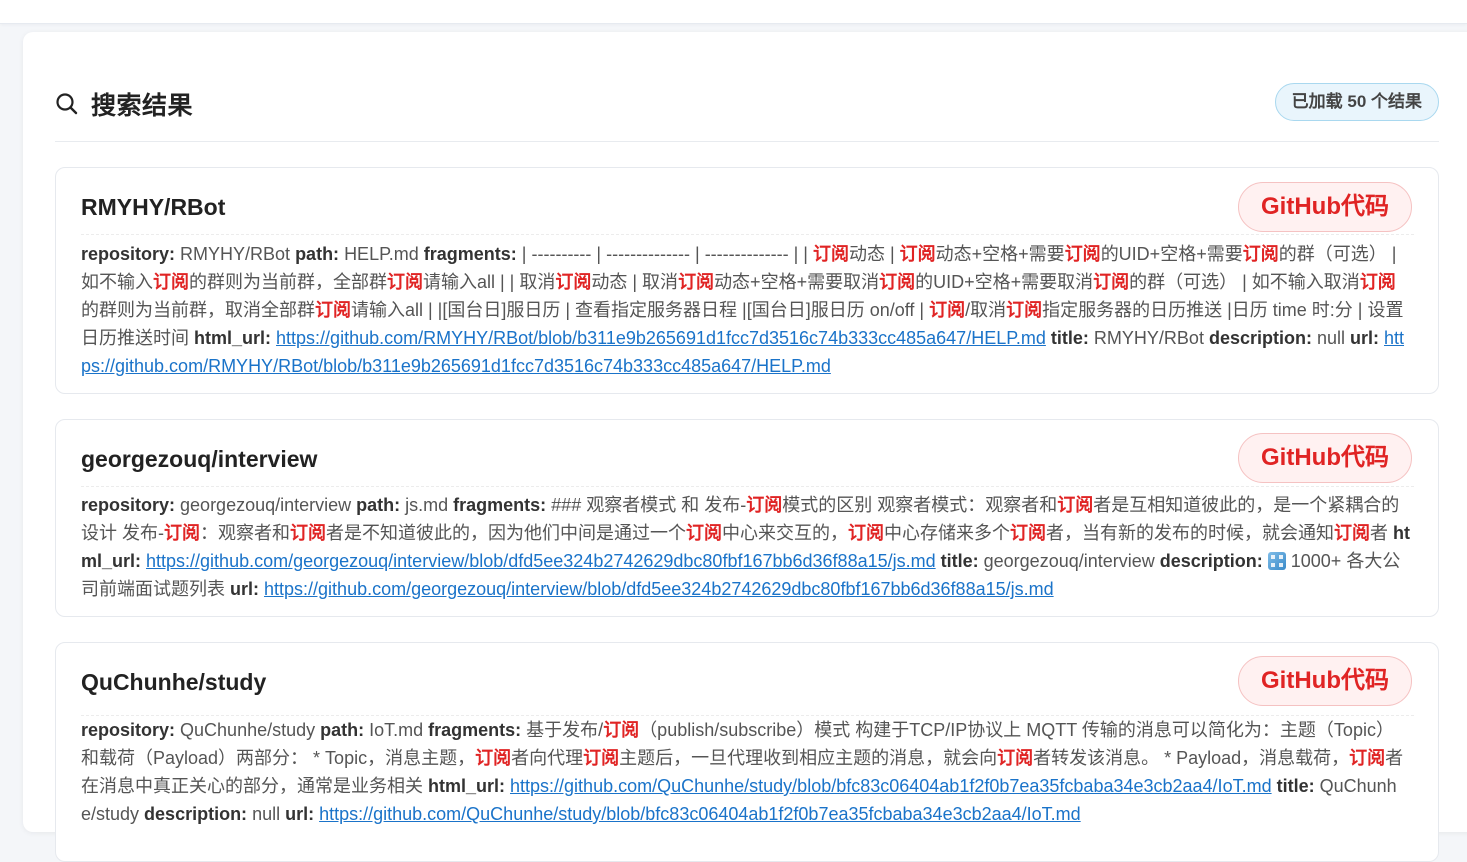 This screenshot has height=862, width=1467. Describe the element at coordinates (1000, 254) in the screenshot. I see `snippet-text: 动态+空格+需要` at that location.